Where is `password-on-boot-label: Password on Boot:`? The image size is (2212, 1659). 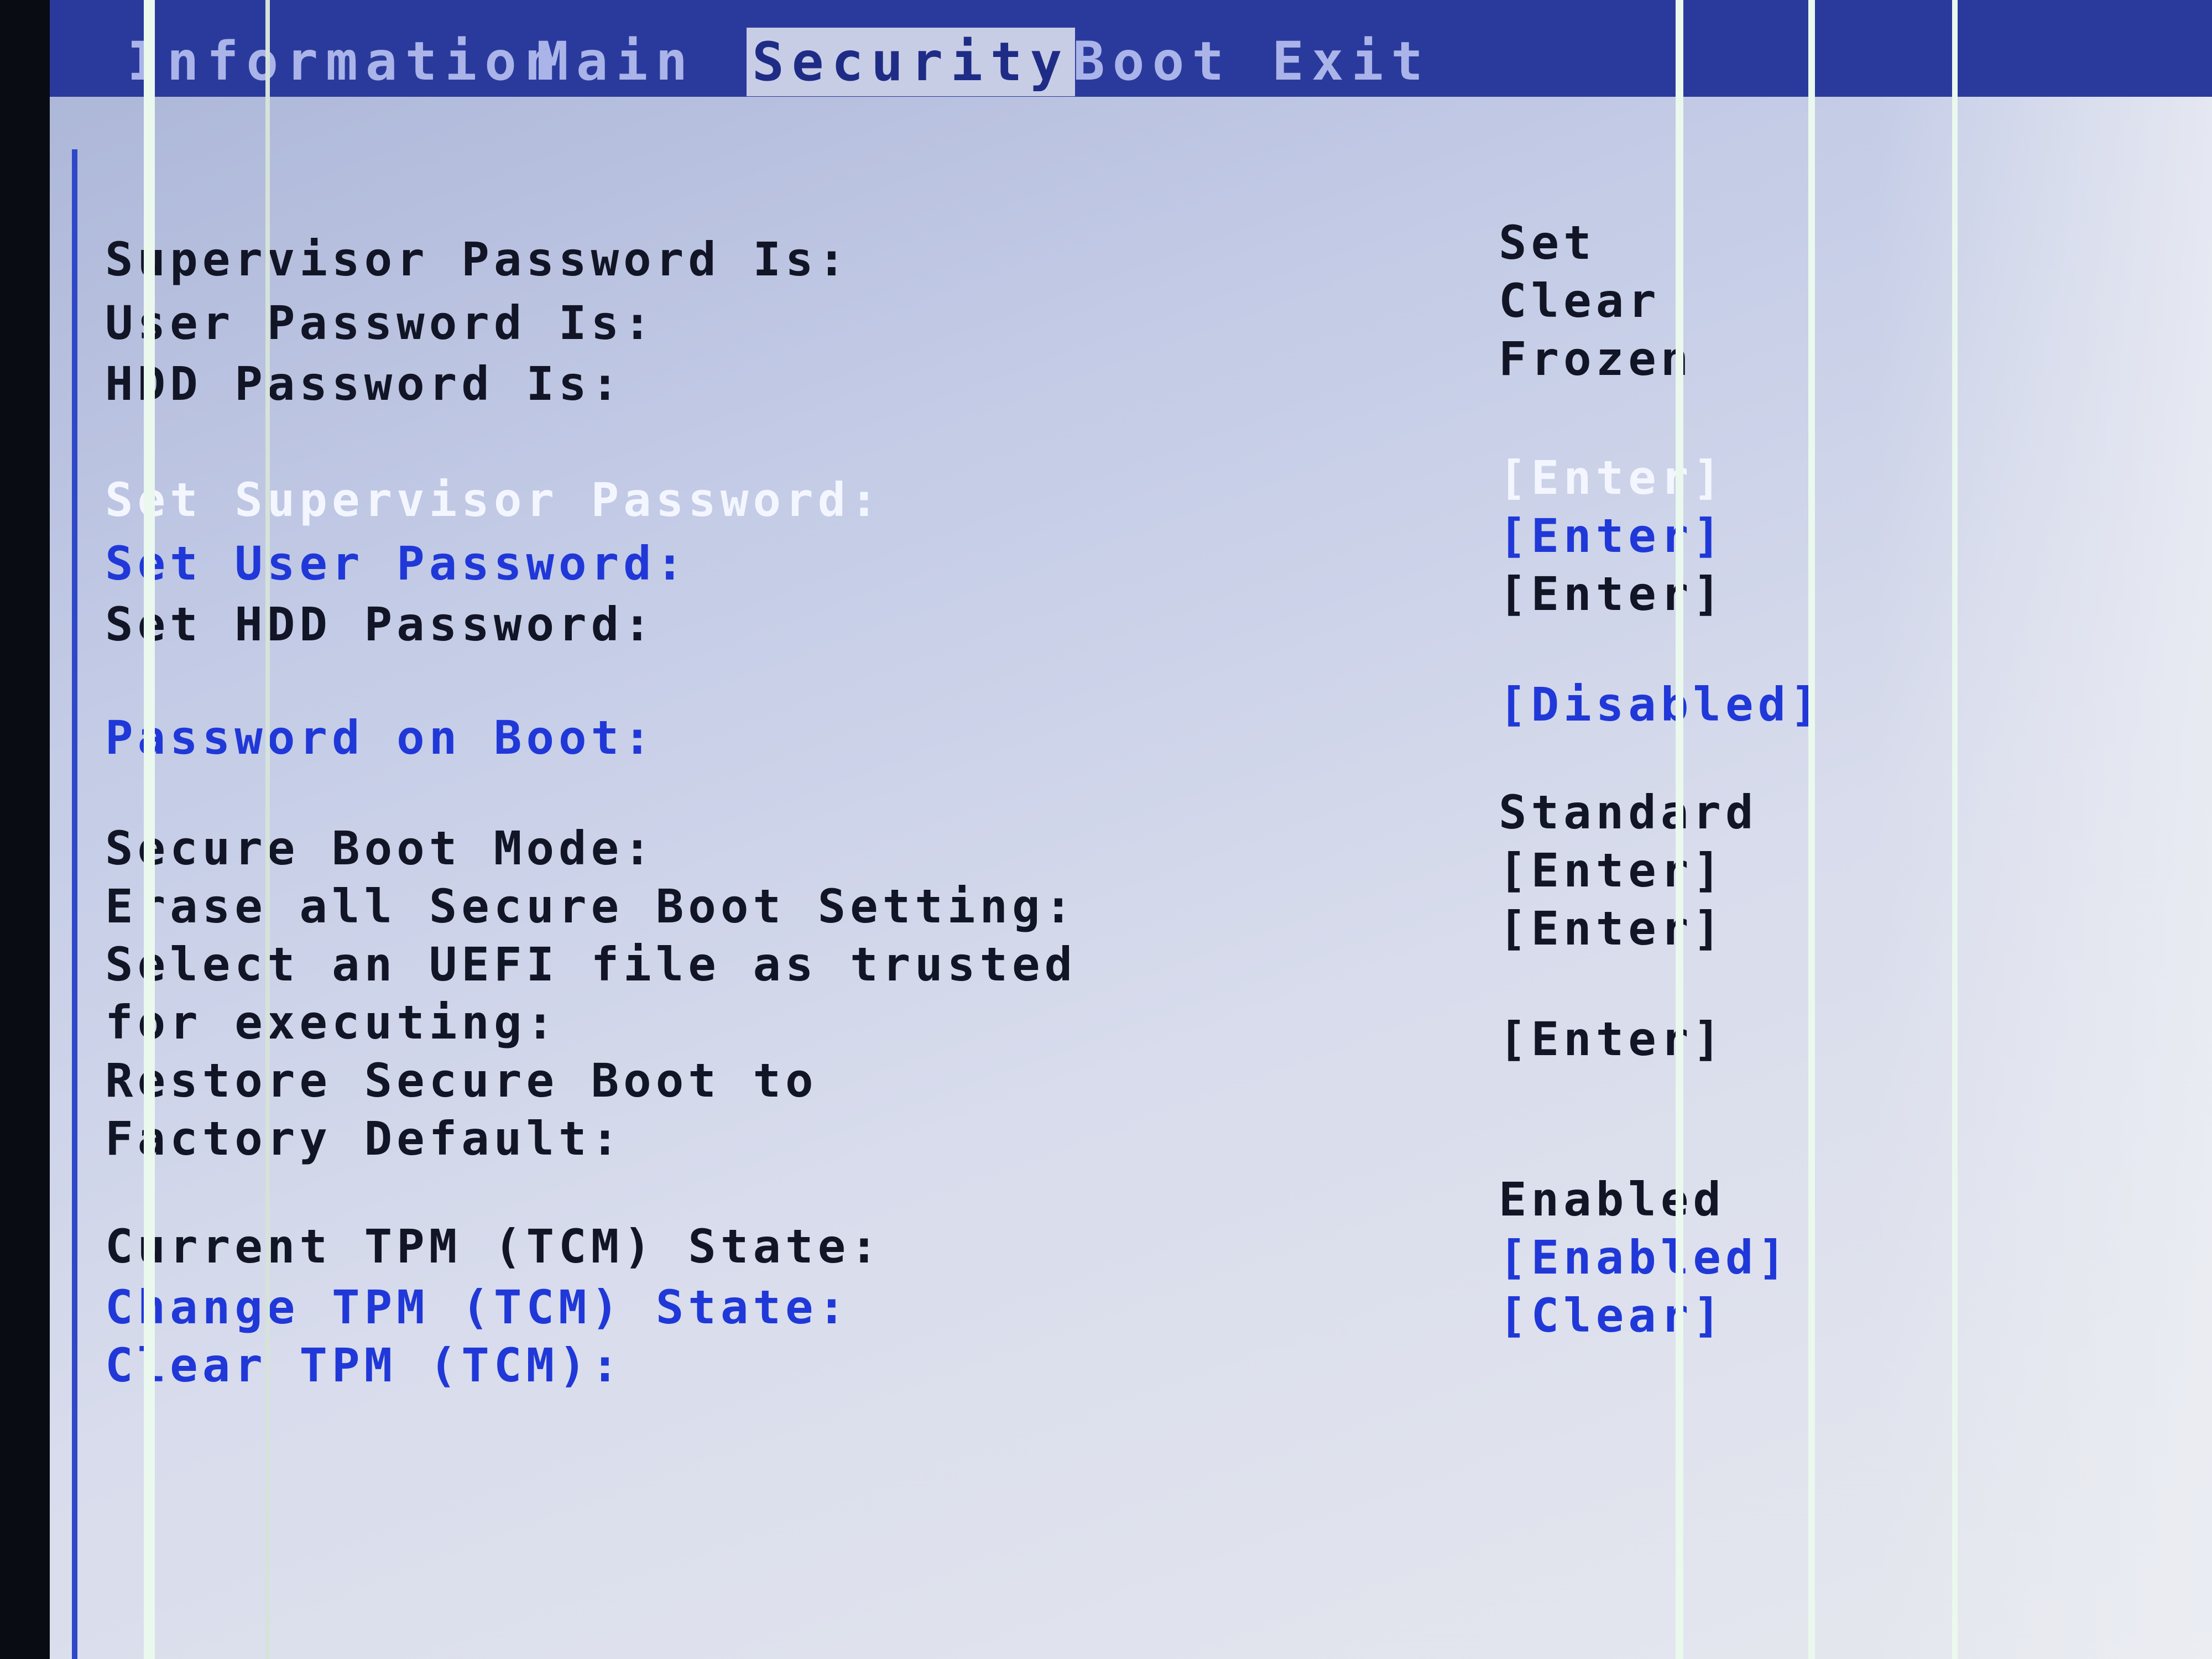 password-on-boot-label: Password on Boot: is located at coordinates (381, 738).